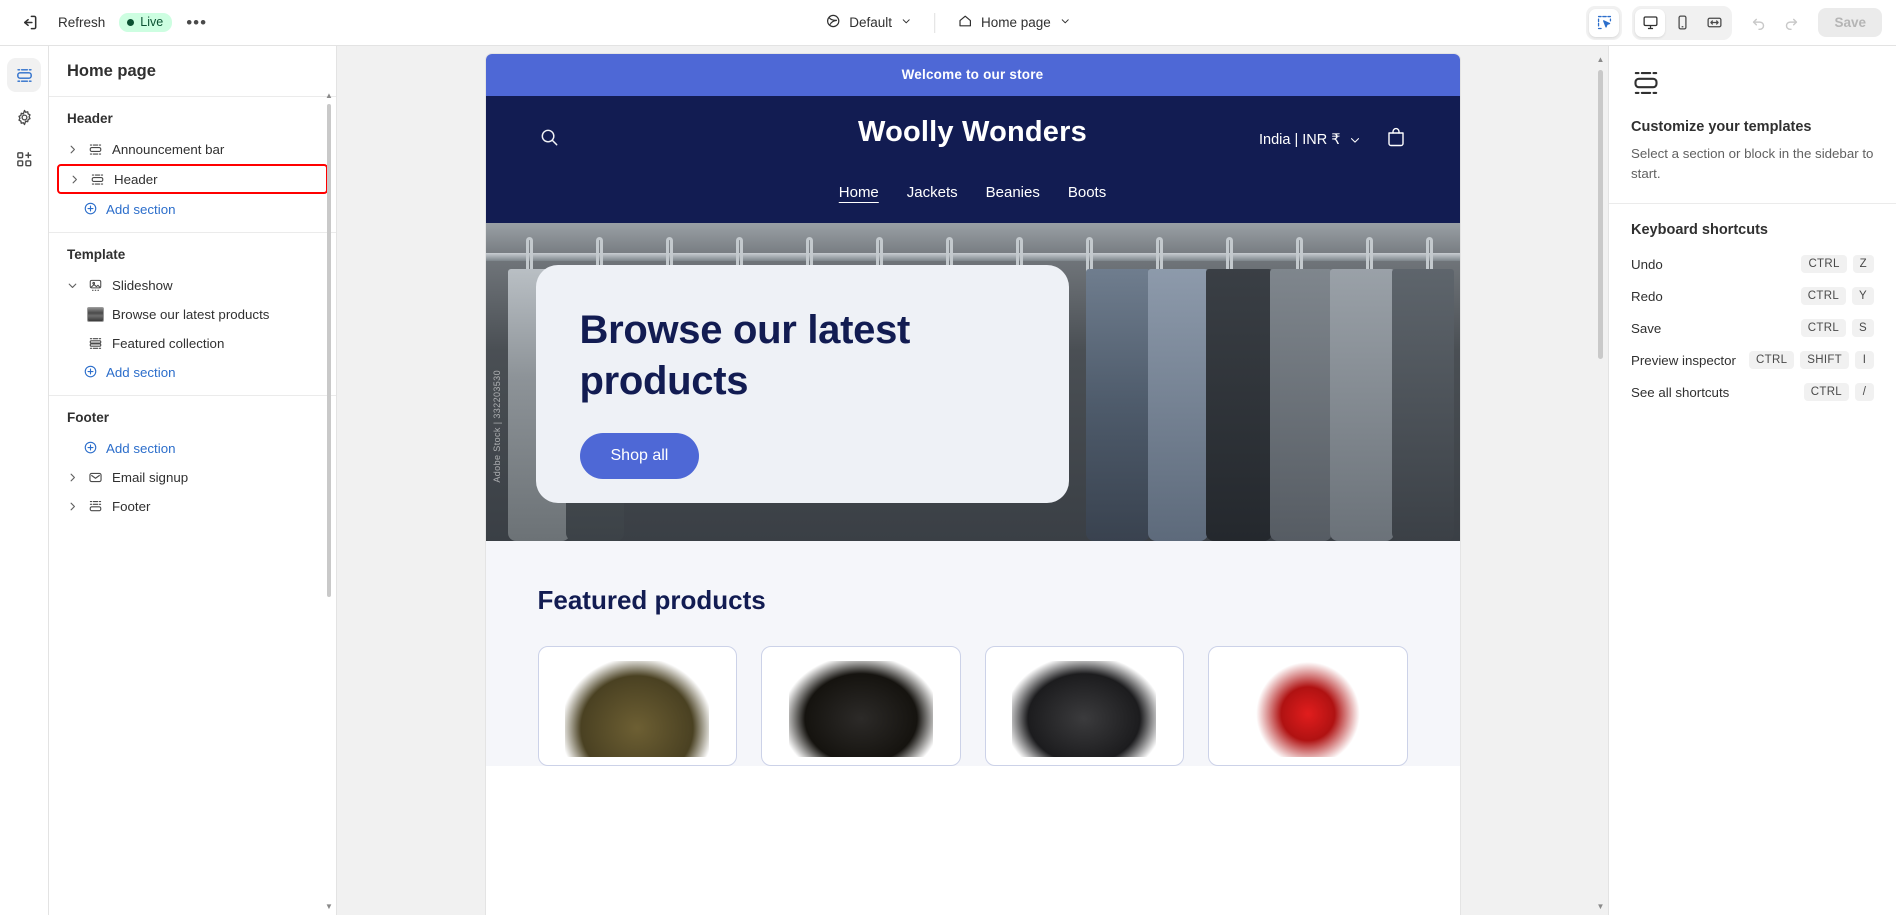  What do you see at coordinates (1752, 328) in the screenshot?
I see `shortcut-row-save: Save CTRL S` at bounding box center [1752, 328].